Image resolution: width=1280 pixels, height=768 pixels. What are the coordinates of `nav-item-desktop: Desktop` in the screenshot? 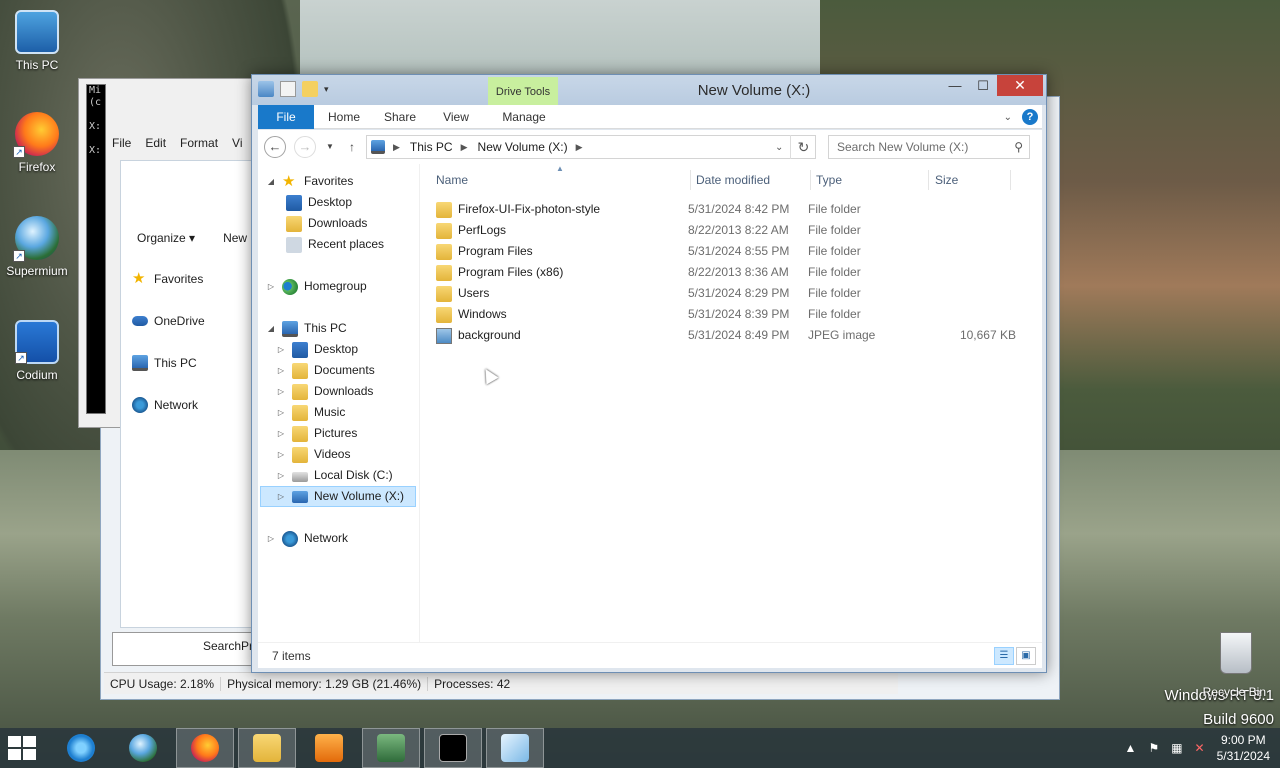 It's located at (319, 202).